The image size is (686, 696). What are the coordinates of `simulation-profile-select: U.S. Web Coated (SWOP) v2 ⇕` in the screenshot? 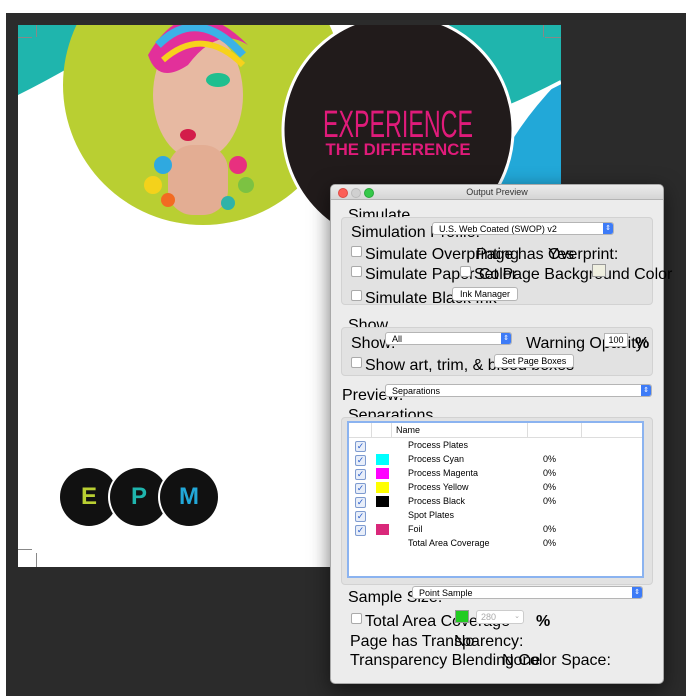 It's located at (523, 228).